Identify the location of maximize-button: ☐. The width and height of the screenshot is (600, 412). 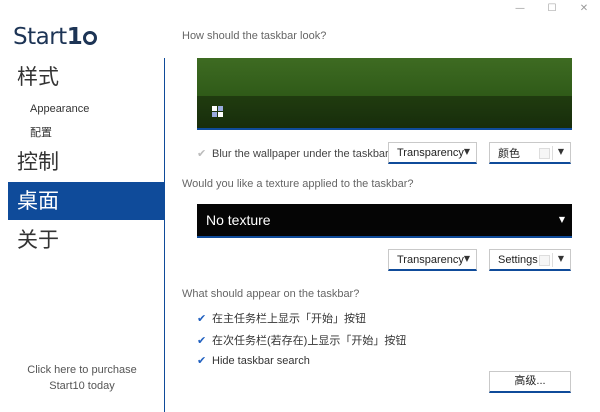
(552, 8).